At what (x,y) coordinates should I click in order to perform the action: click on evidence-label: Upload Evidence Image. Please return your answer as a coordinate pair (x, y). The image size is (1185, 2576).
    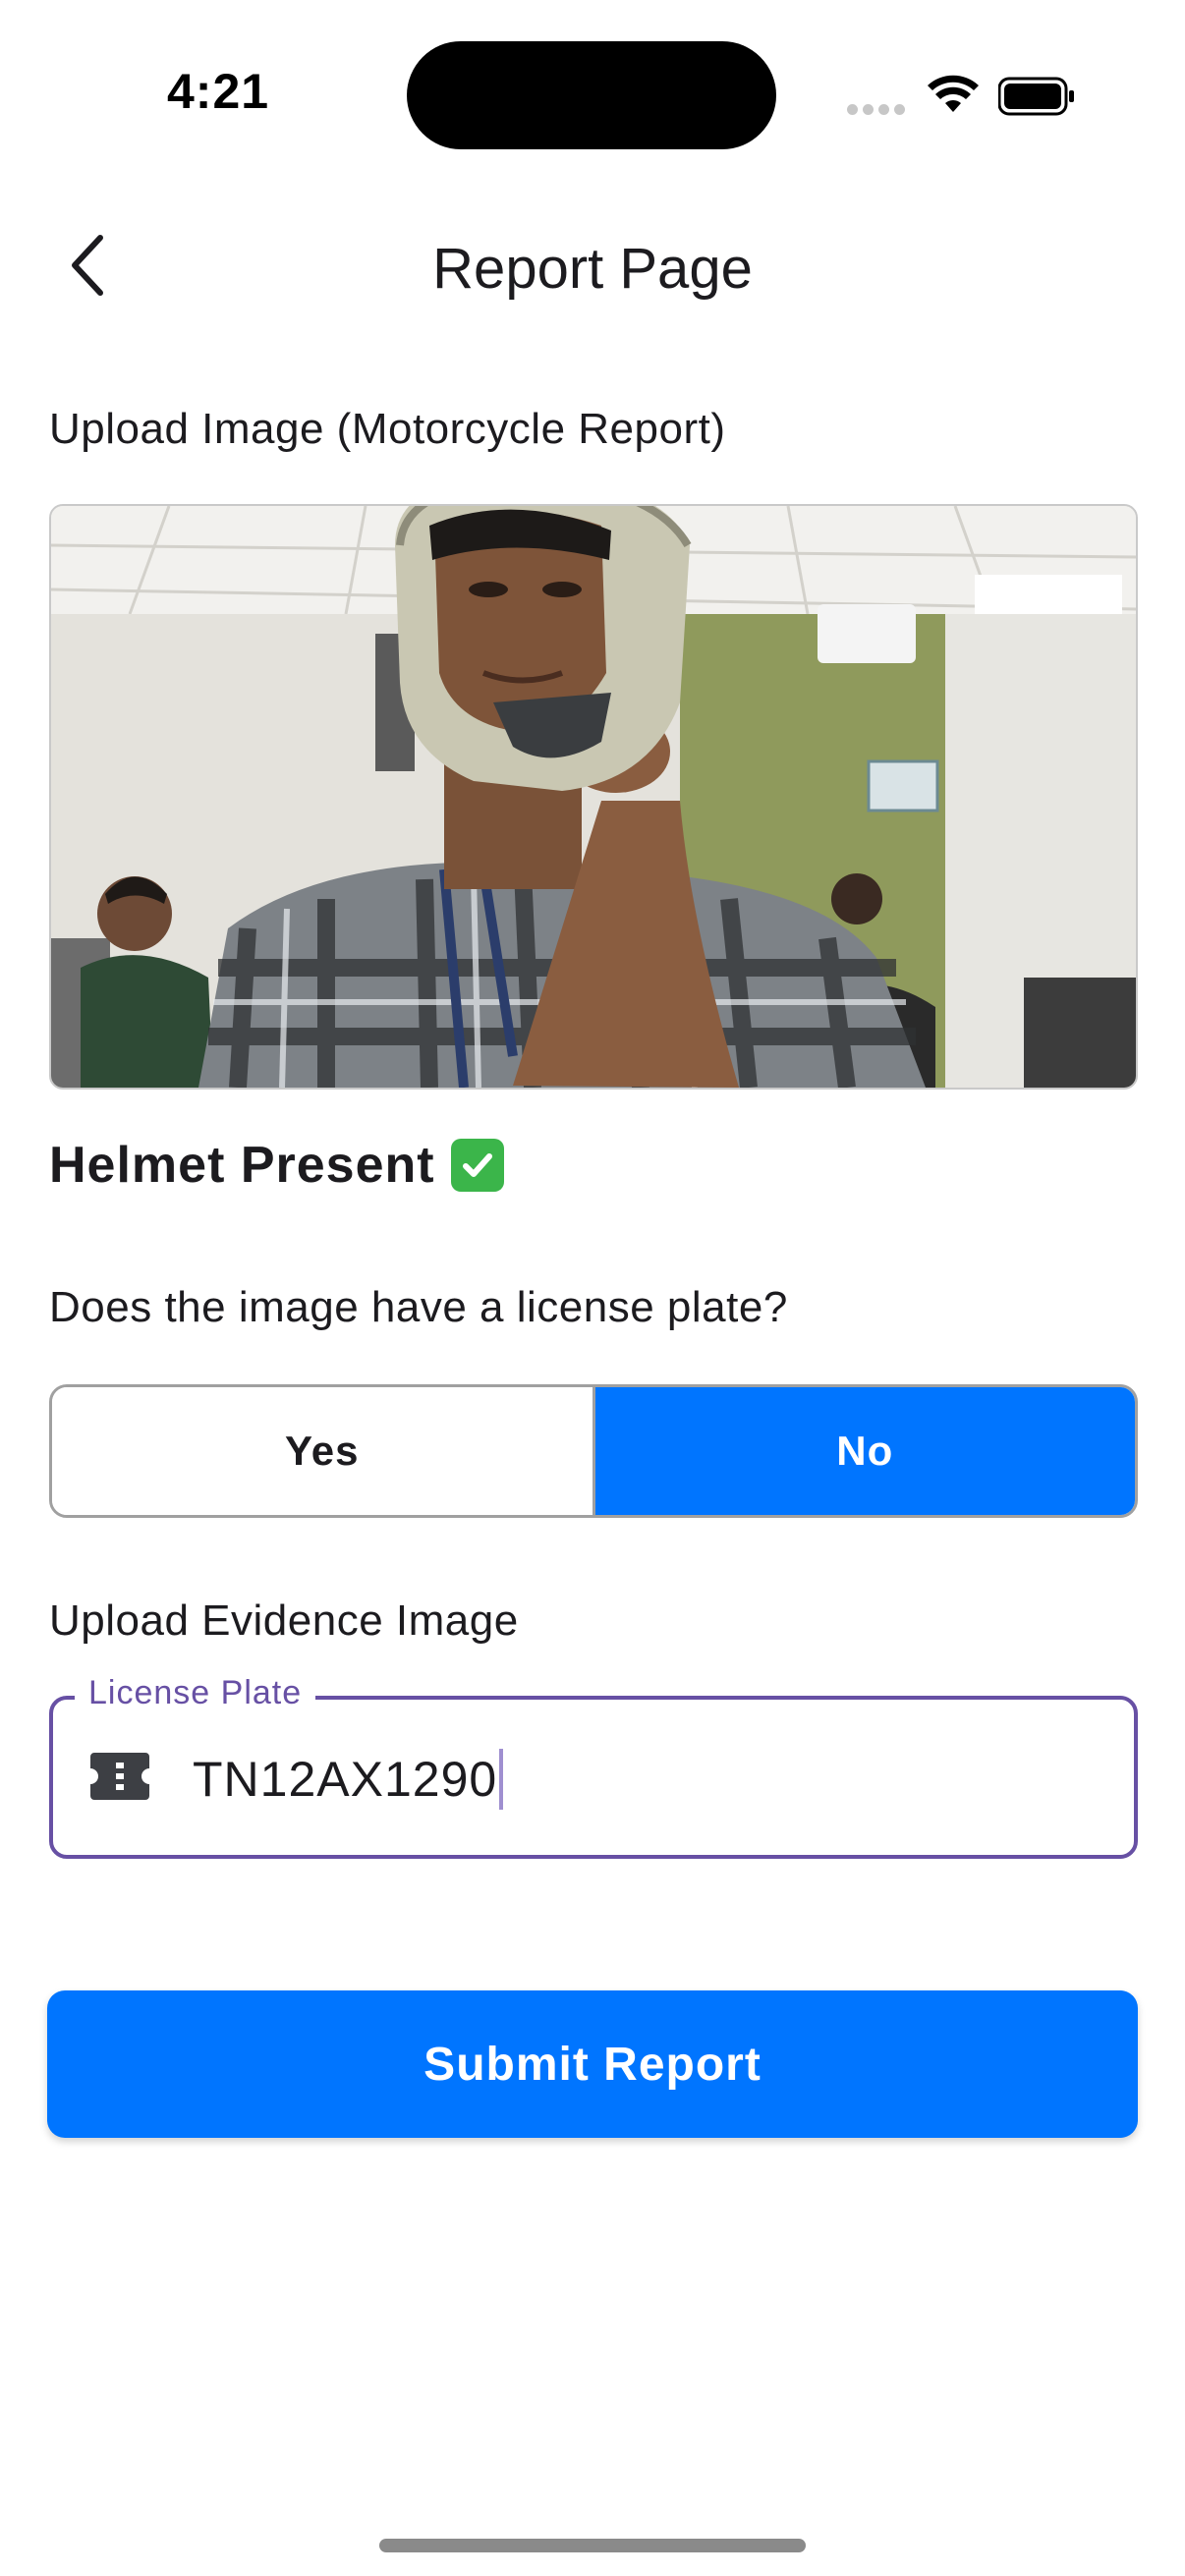
    Looking at the image, I should click on (284, 1620).